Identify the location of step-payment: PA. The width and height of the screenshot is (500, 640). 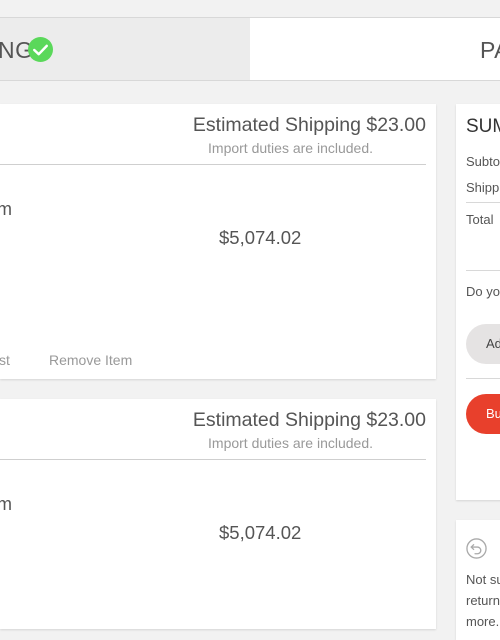
(375, 49).